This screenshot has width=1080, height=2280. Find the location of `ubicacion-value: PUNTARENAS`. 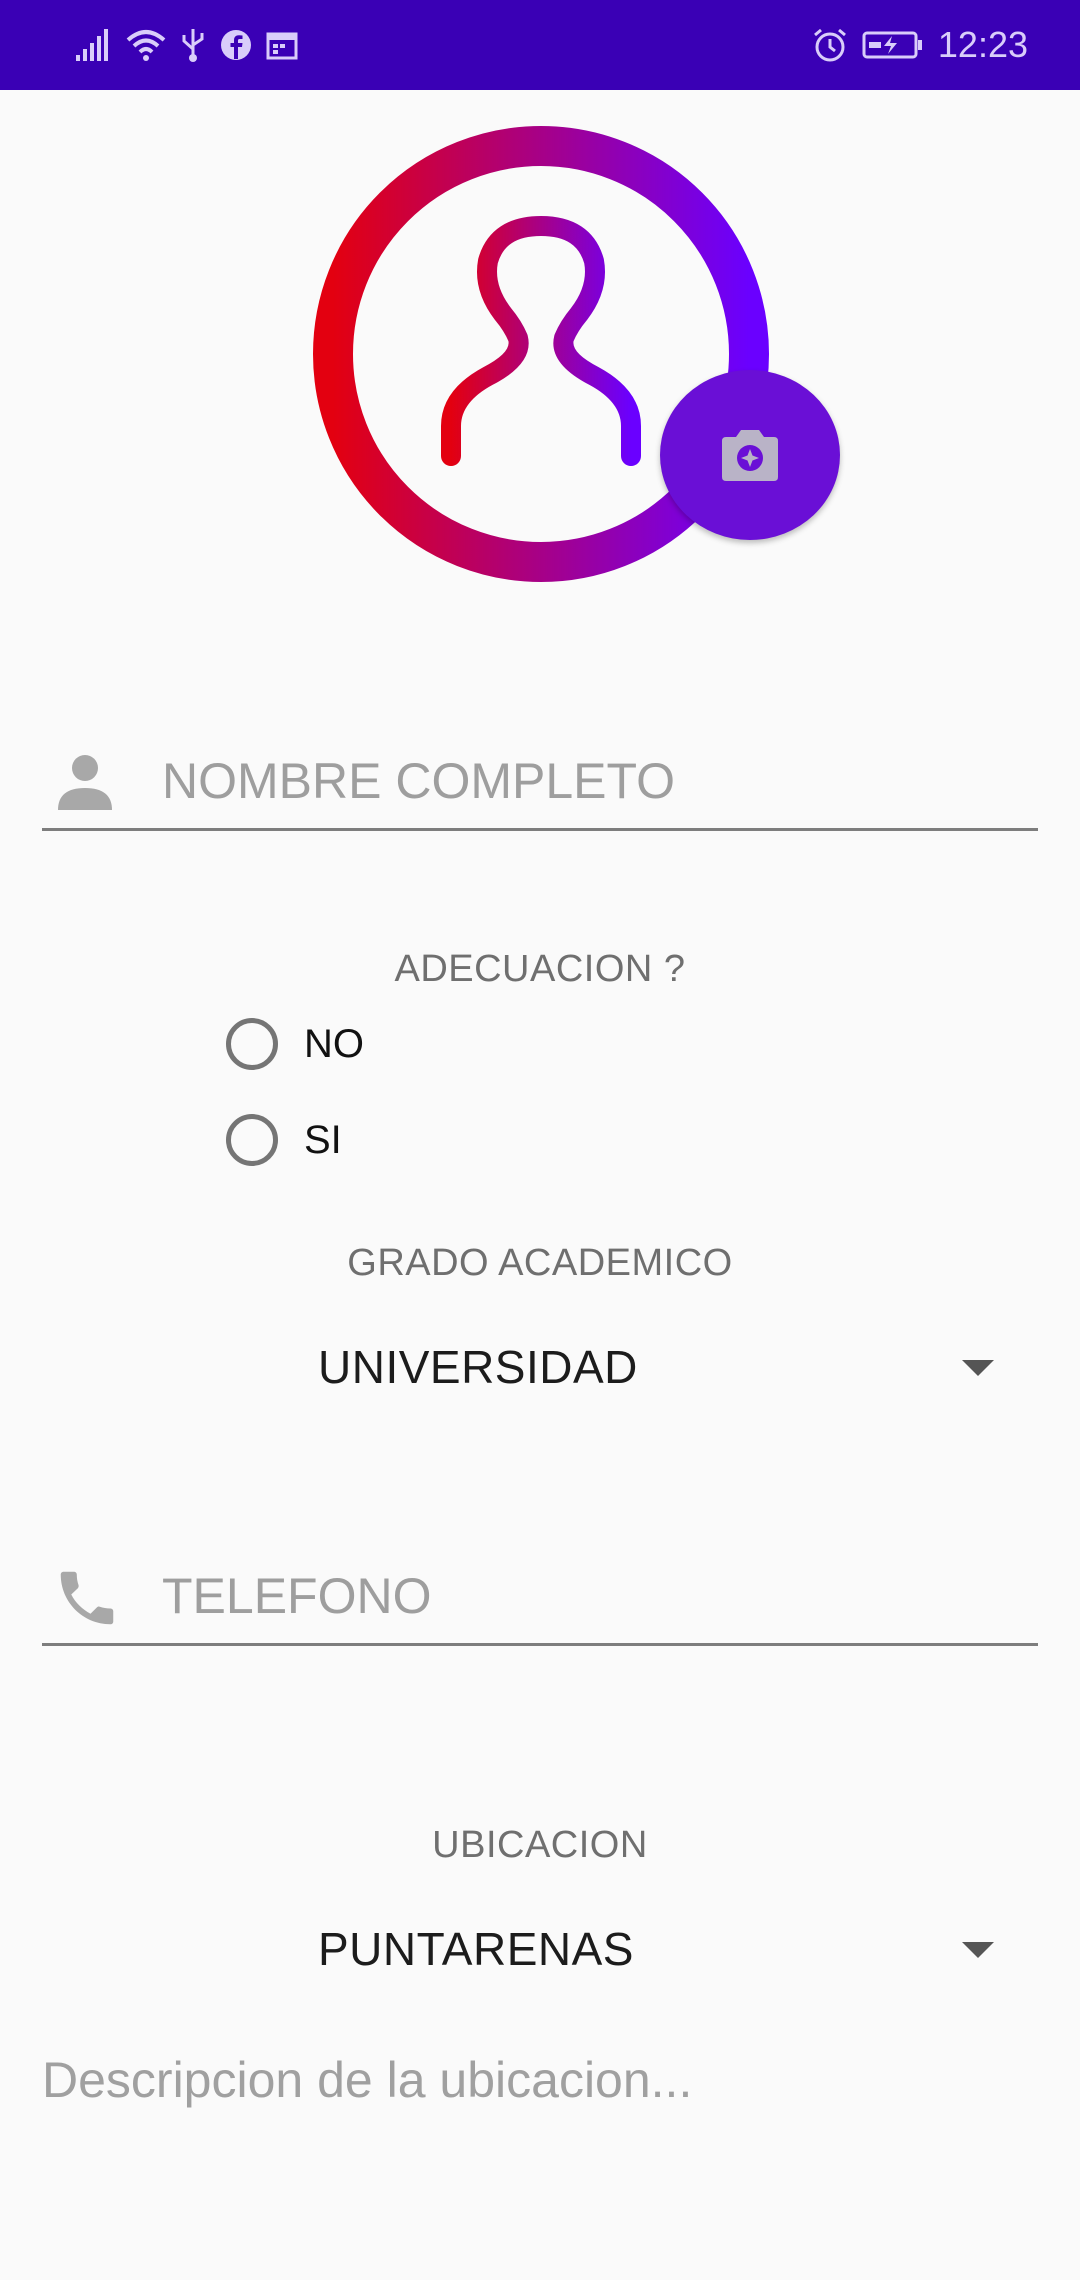

ubicacion-value: PUNTARENAS is located at coordinates (476, 1949).